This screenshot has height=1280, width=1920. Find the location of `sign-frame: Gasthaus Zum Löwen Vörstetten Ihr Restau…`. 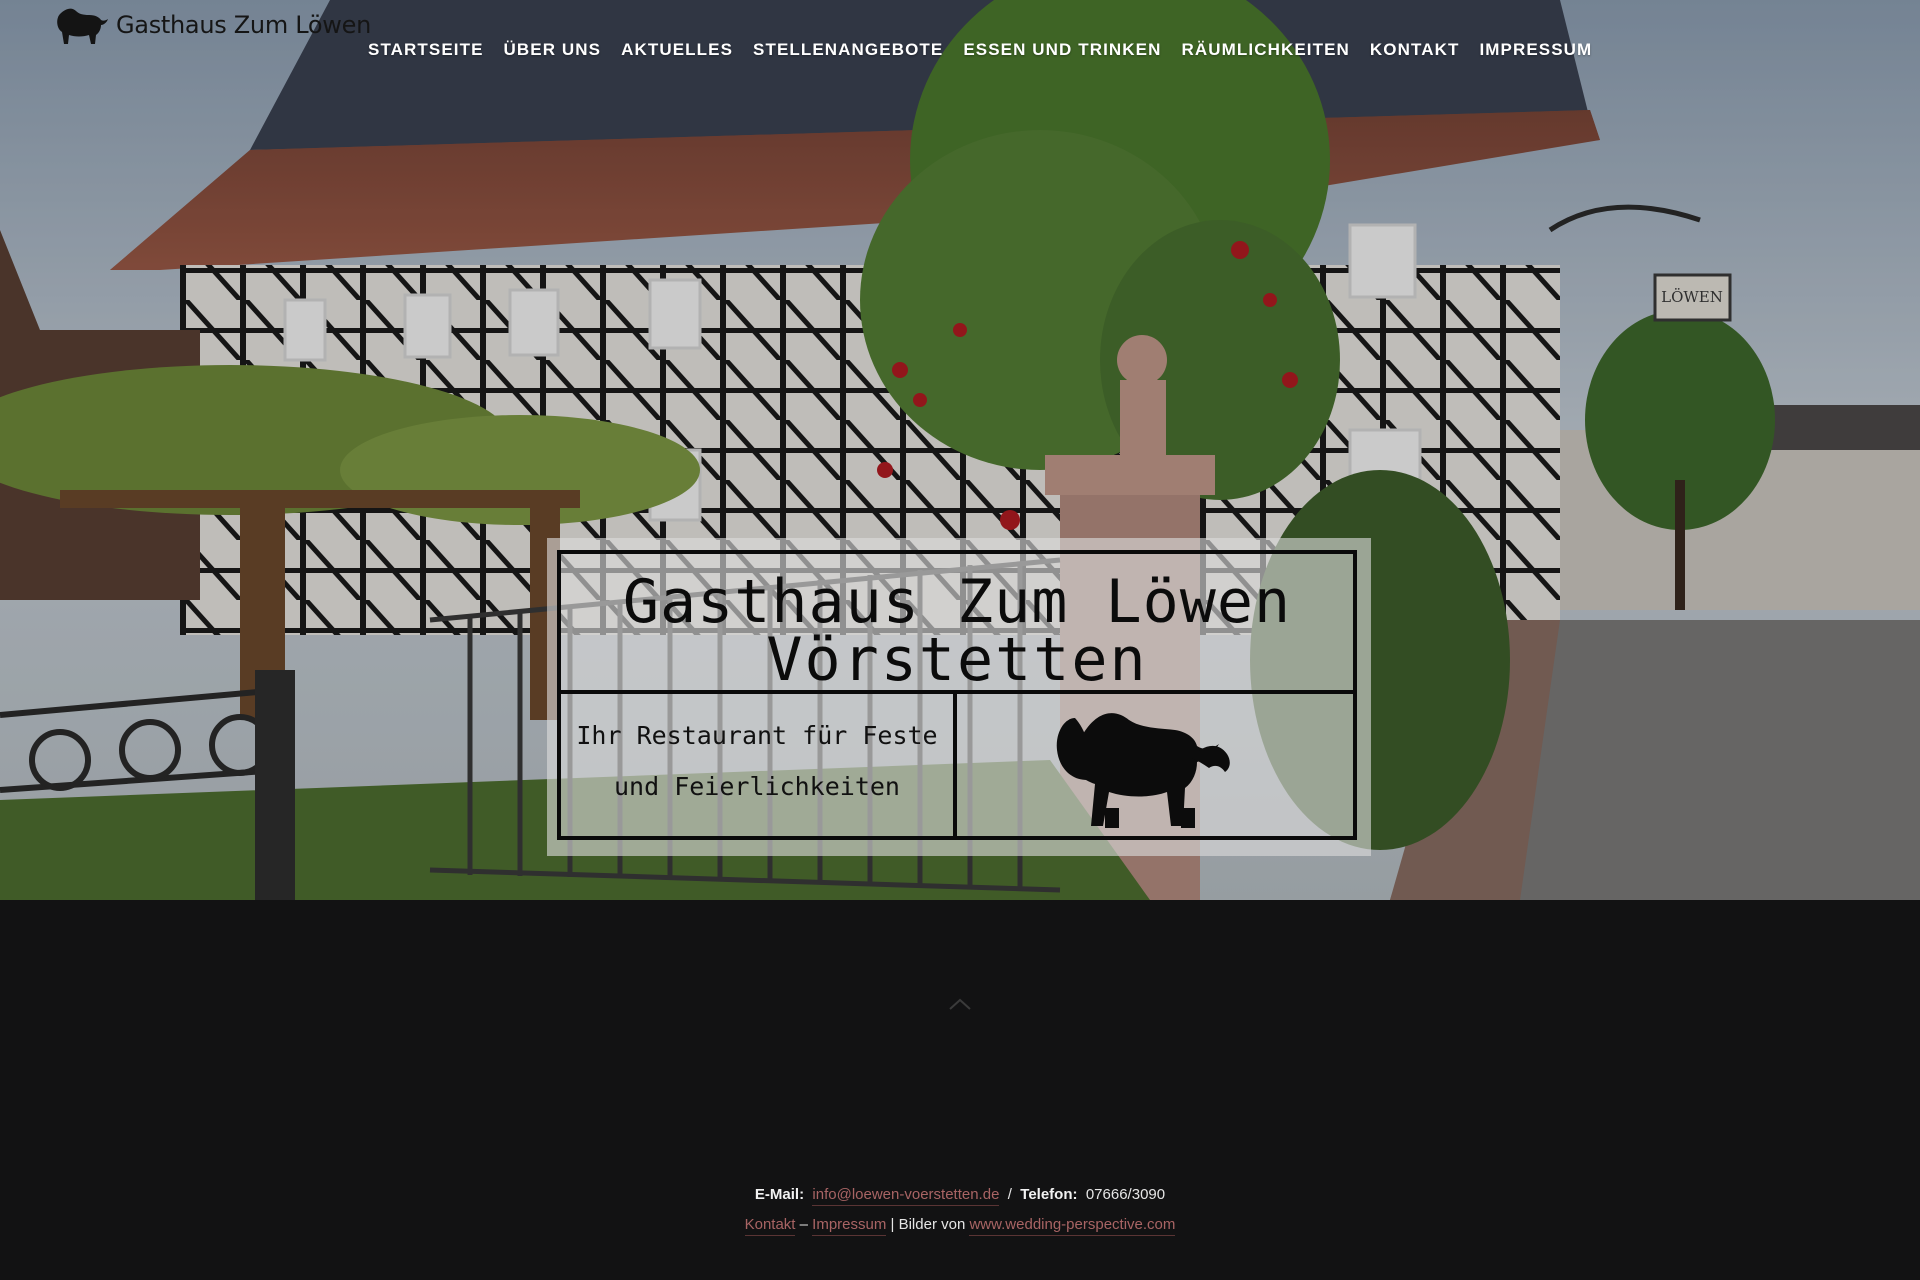

sign-frame: Gasthaus Zum Löwen Vörstetten Ihr Restau… is located at coordinates (957, 695).